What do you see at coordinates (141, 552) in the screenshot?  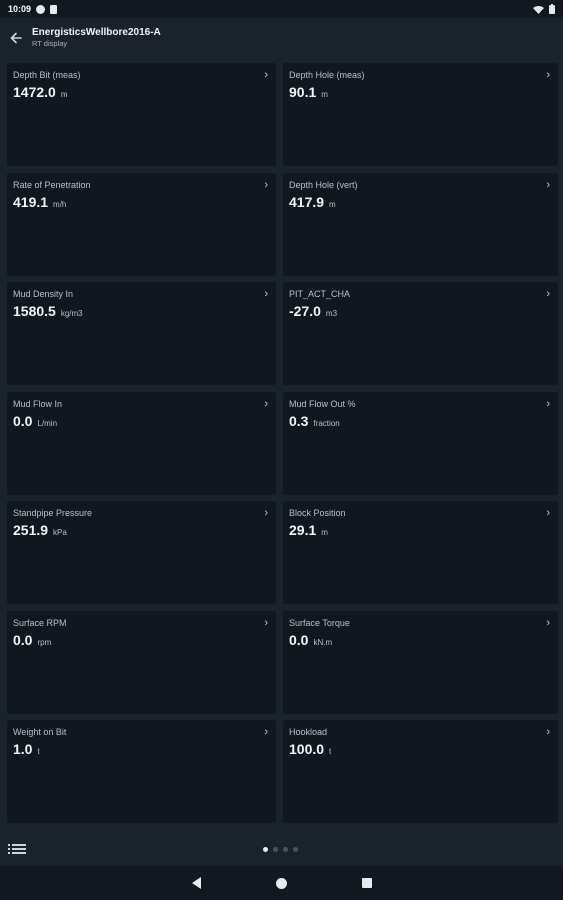 I see `channel-card: Standpipe Pressure 251.9 kPa ›` at bounding box center [141, 552].